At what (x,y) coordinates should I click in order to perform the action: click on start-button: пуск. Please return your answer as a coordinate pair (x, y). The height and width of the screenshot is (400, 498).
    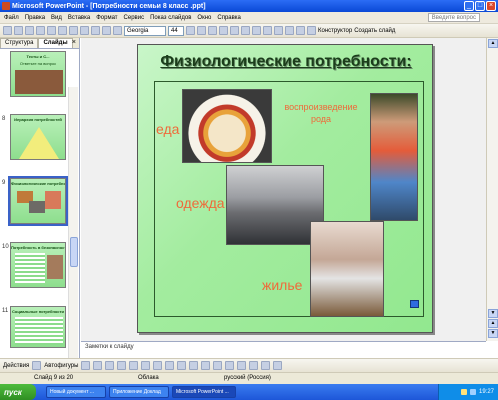
    Looking at the image, I should click on (18, 392).